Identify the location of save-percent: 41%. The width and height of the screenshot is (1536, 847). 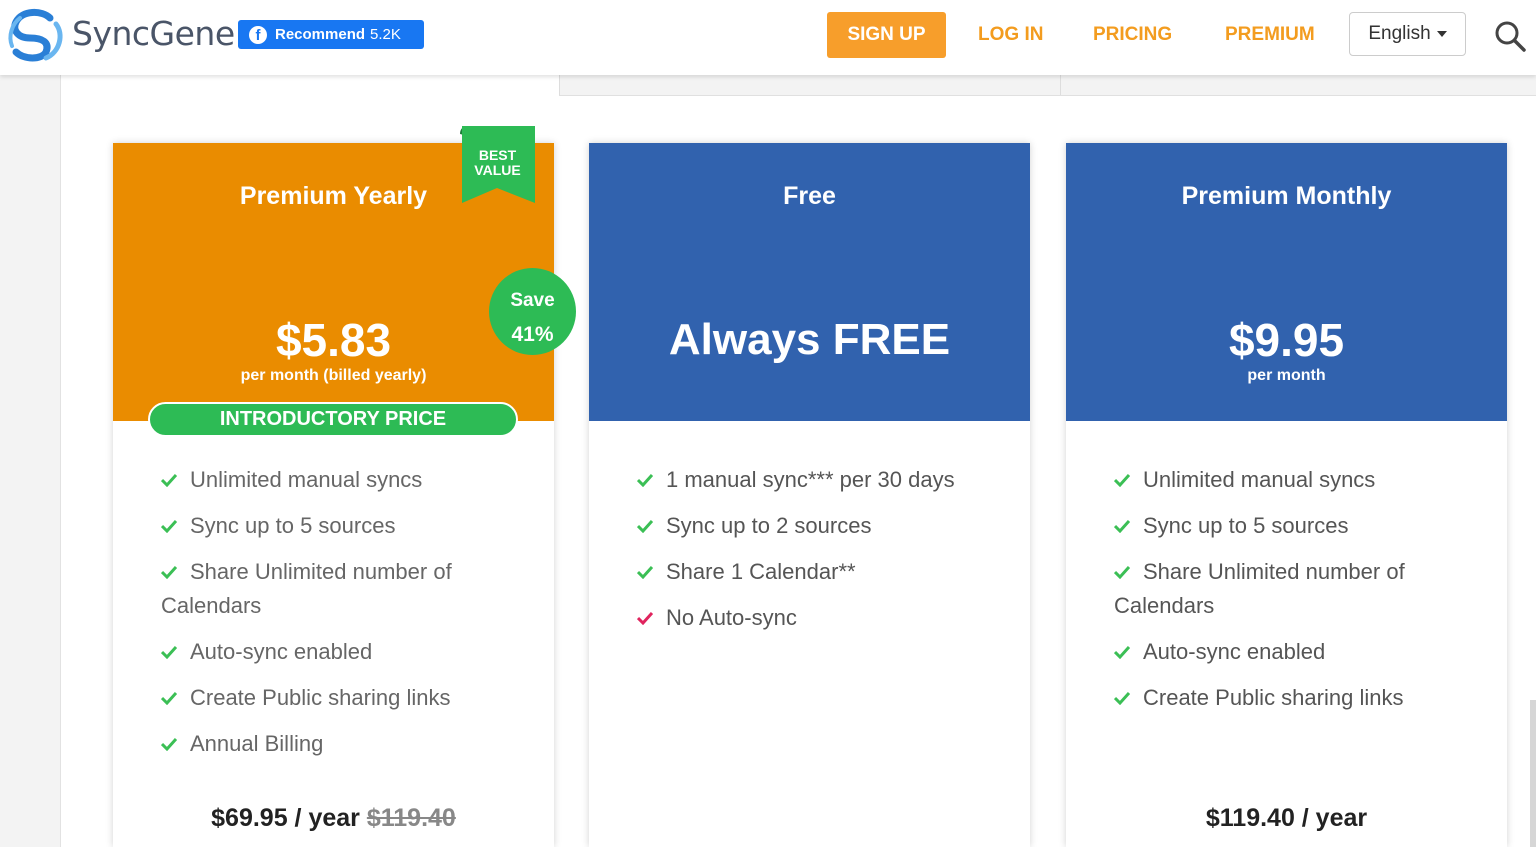
(532, 334).